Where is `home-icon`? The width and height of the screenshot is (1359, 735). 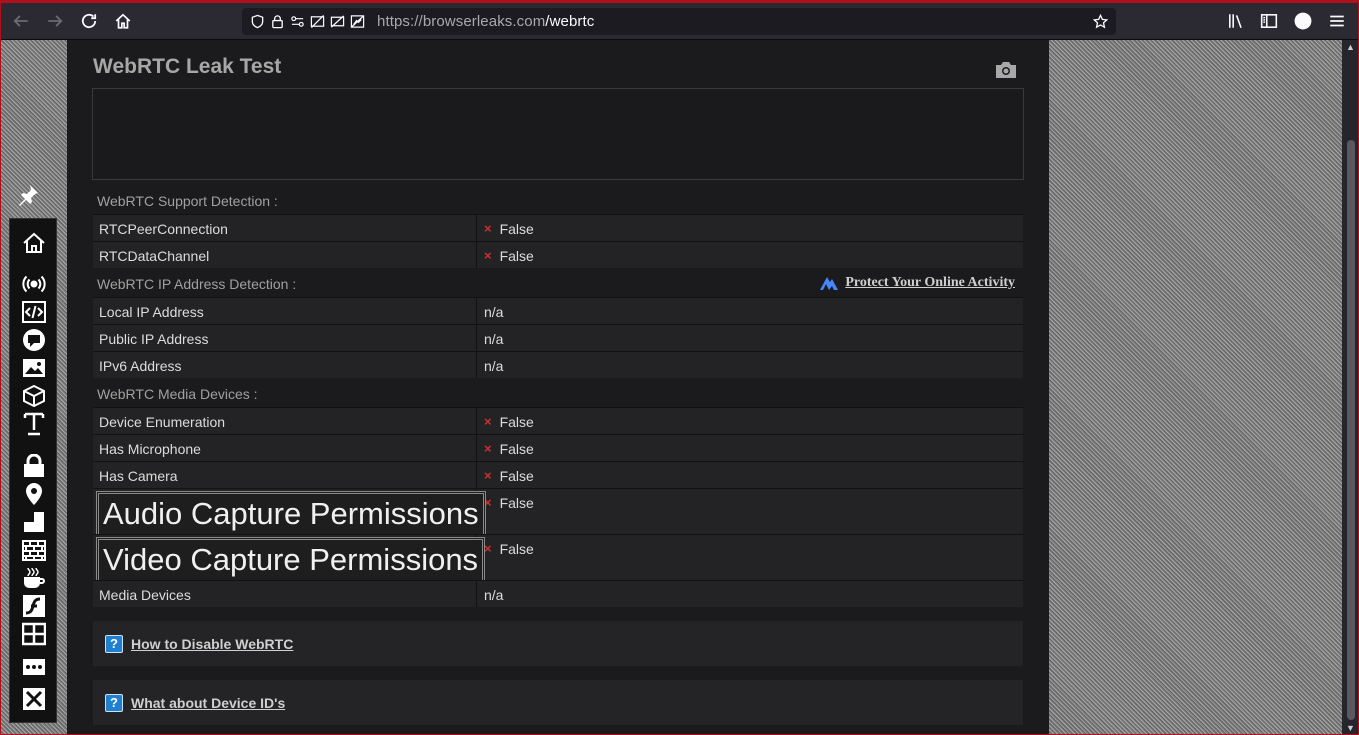 home-icon is located at coordinates (34, 243).